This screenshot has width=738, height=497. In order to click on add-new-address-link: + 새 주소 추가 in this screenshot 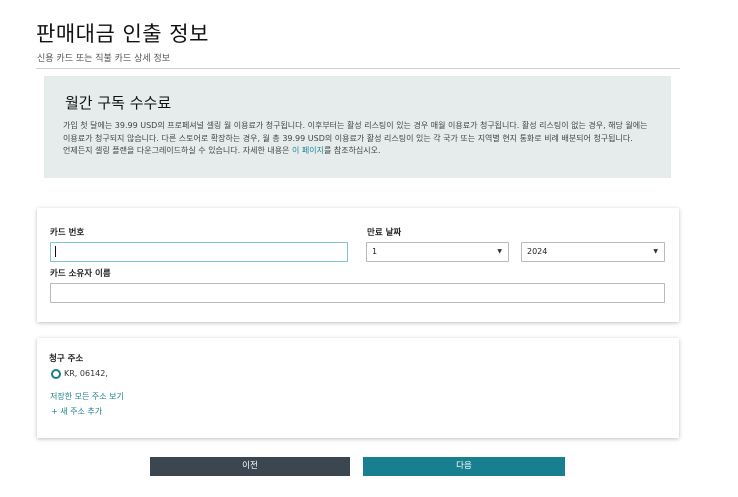, I will do `click(76, 411)`.